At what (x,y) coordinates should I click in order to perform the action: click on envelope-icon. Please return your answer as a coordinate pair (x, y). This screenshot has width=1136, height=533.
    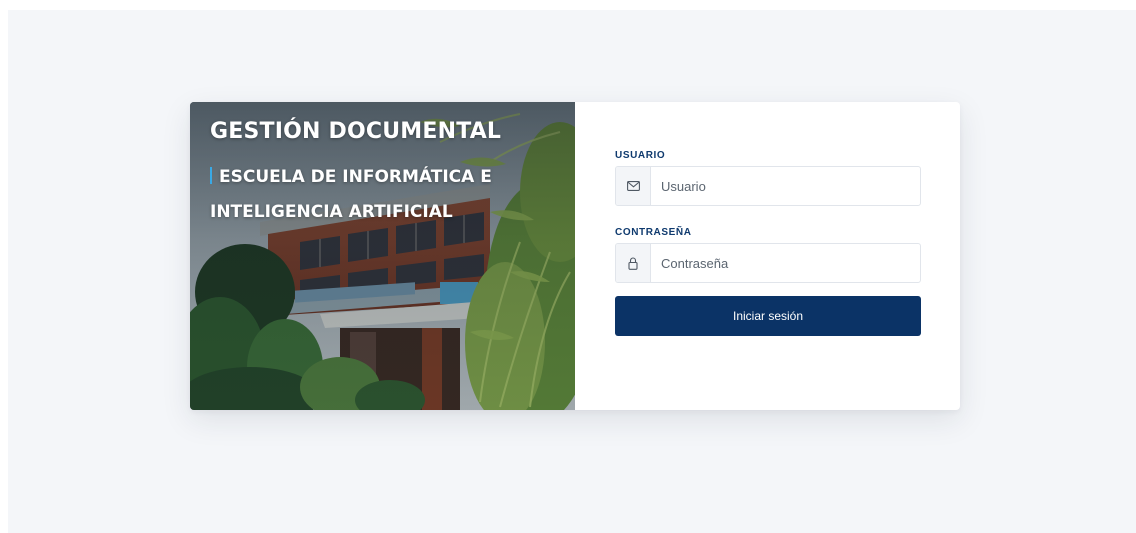
    Looking at the image, I should click on (633, 186).